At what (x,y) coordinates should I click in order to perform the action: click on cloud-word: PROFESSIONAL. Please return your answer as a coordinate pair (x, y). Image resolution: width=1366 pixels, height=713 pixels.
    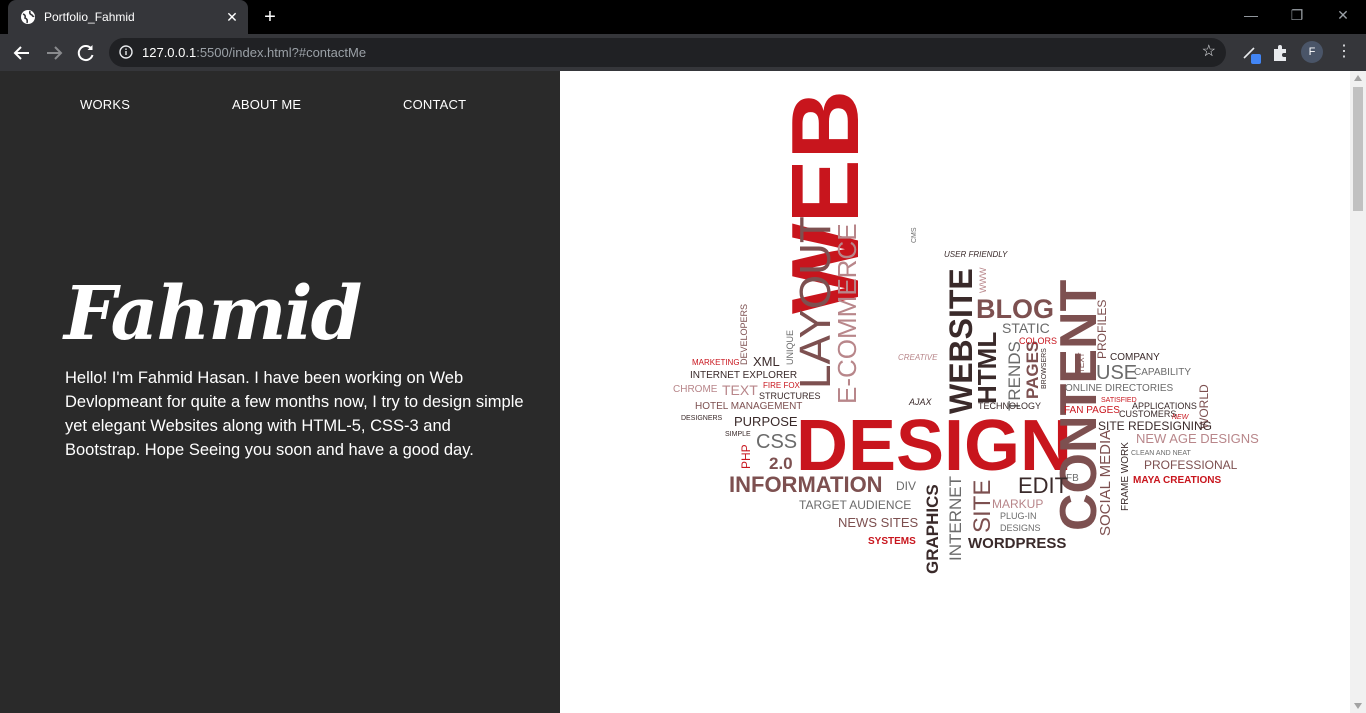
    Looking at the image, I should click on (1191, 465).